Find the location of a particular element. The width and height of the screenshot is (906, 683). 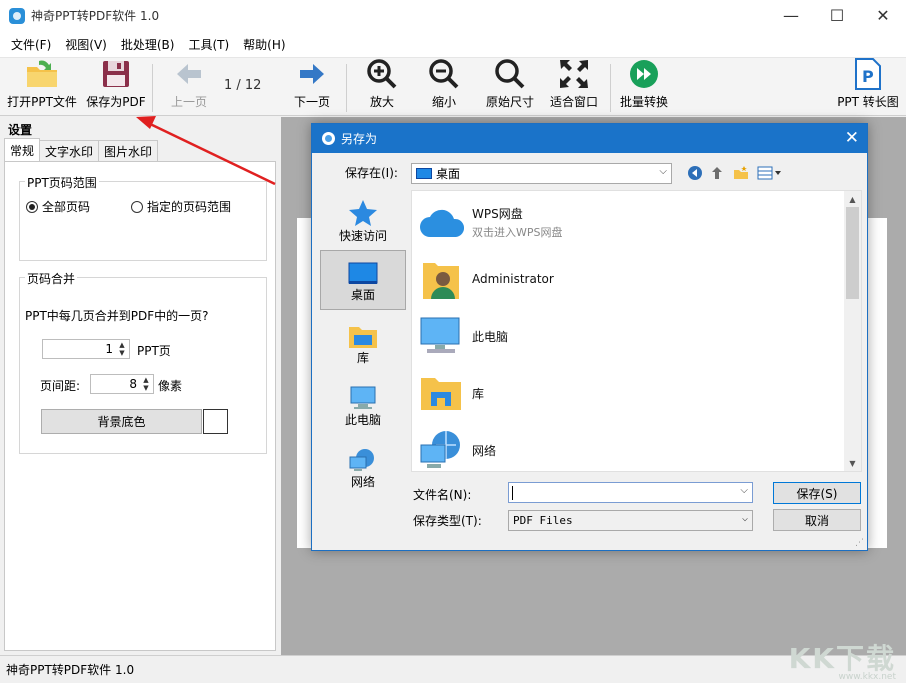

scrollbar-thumb is located at coordinates (852, 253).